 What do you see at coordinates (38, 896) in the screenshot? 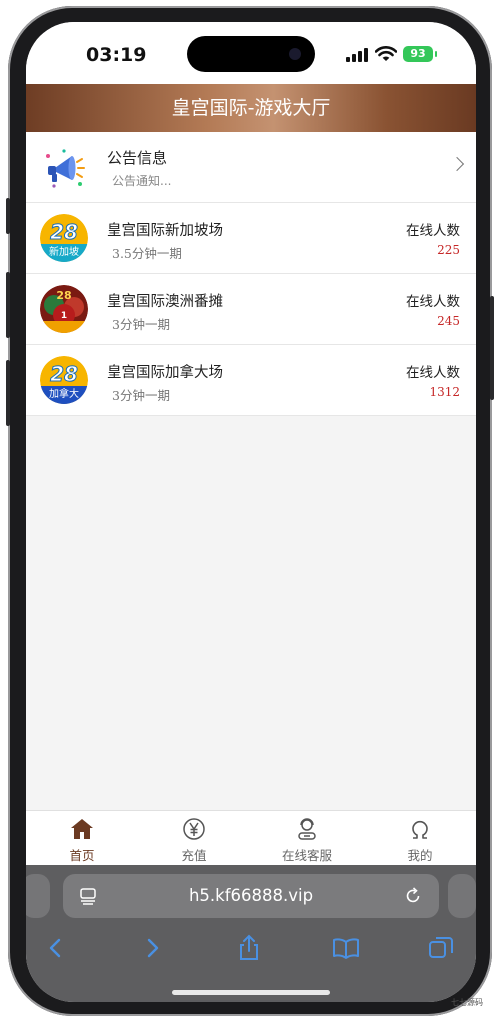
I see `previous-tab-pill` at bounding box center [38, 896].